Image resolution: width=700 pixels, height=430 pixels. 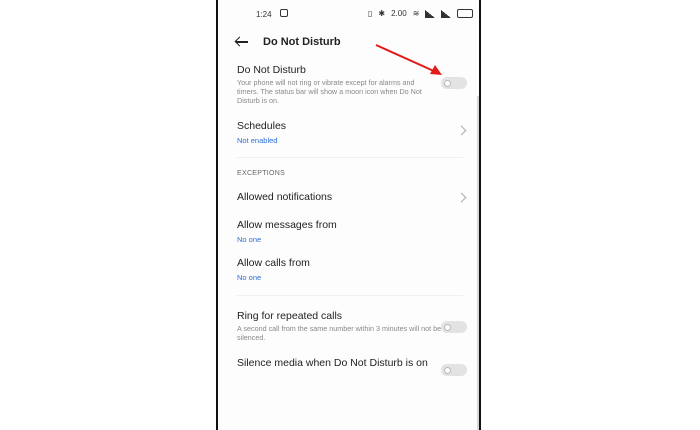 I want to click on allow-calls-label: Allow calls from, so click(x=273, y=263).